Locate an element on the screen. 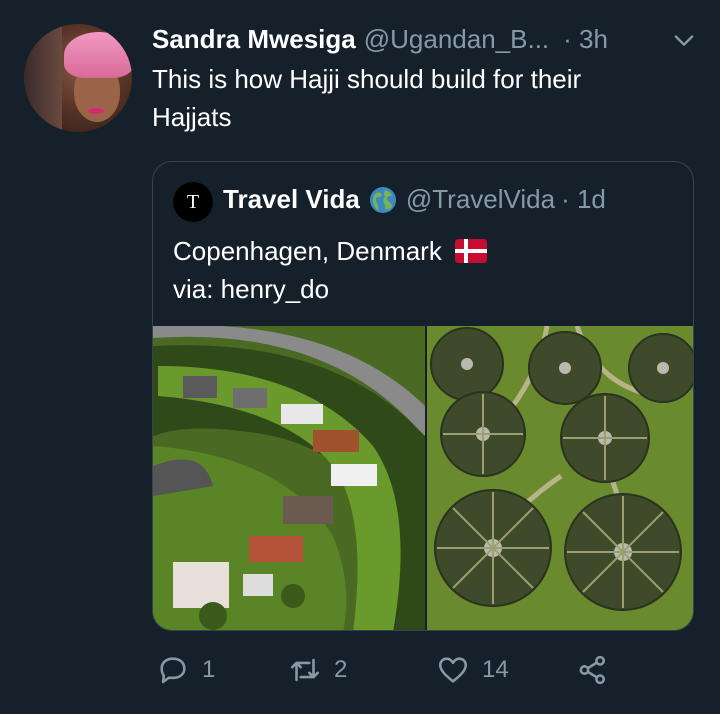  reply-count: 1 is located at coordinates (209, 669).